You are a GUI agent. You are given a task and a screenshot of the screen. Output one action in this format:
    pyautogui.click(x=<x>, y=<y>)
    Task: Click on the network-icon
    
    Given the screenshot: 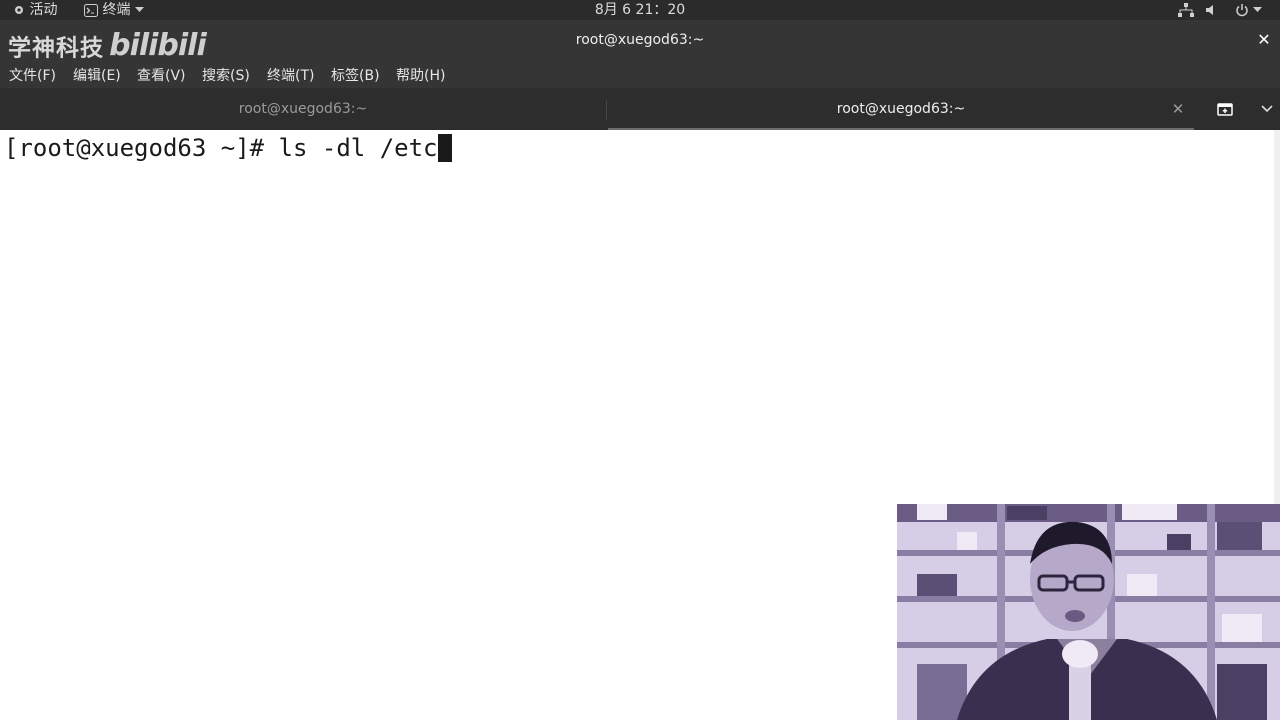 What is the action you would take?
    pyautogui.click(x=1186, y=10)
    